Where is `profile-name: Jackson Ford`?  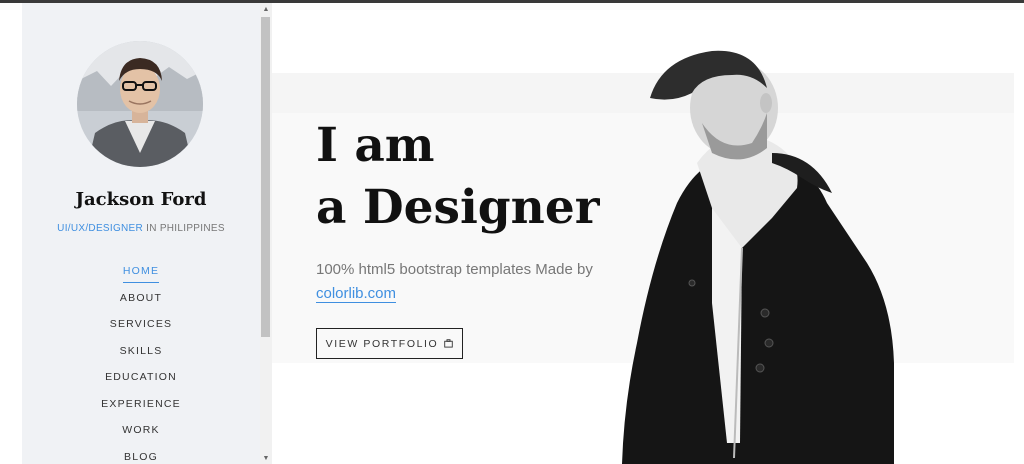
profile-name: Jackson Ford is located at coordinates (141, 199).